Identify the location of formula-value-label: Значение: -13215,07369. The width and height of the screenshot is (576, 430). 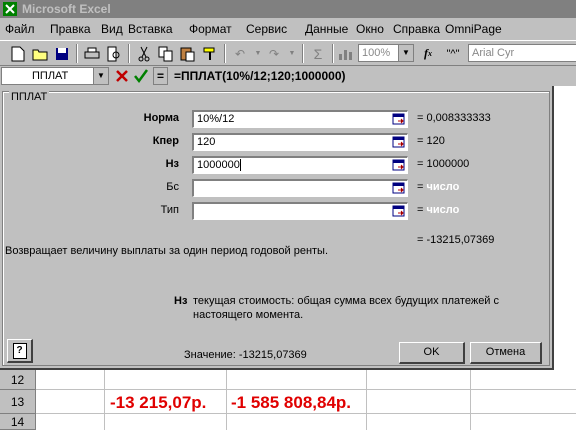
(245, 355).